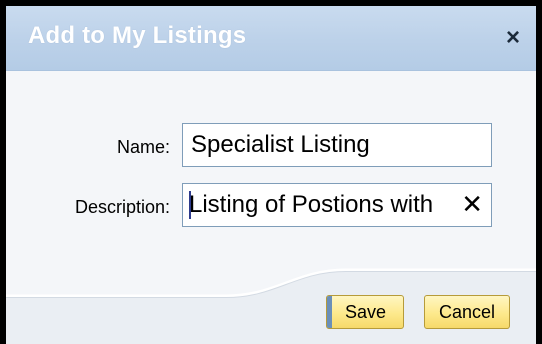  I want to click on close-icon: ×, so click(513, 38).